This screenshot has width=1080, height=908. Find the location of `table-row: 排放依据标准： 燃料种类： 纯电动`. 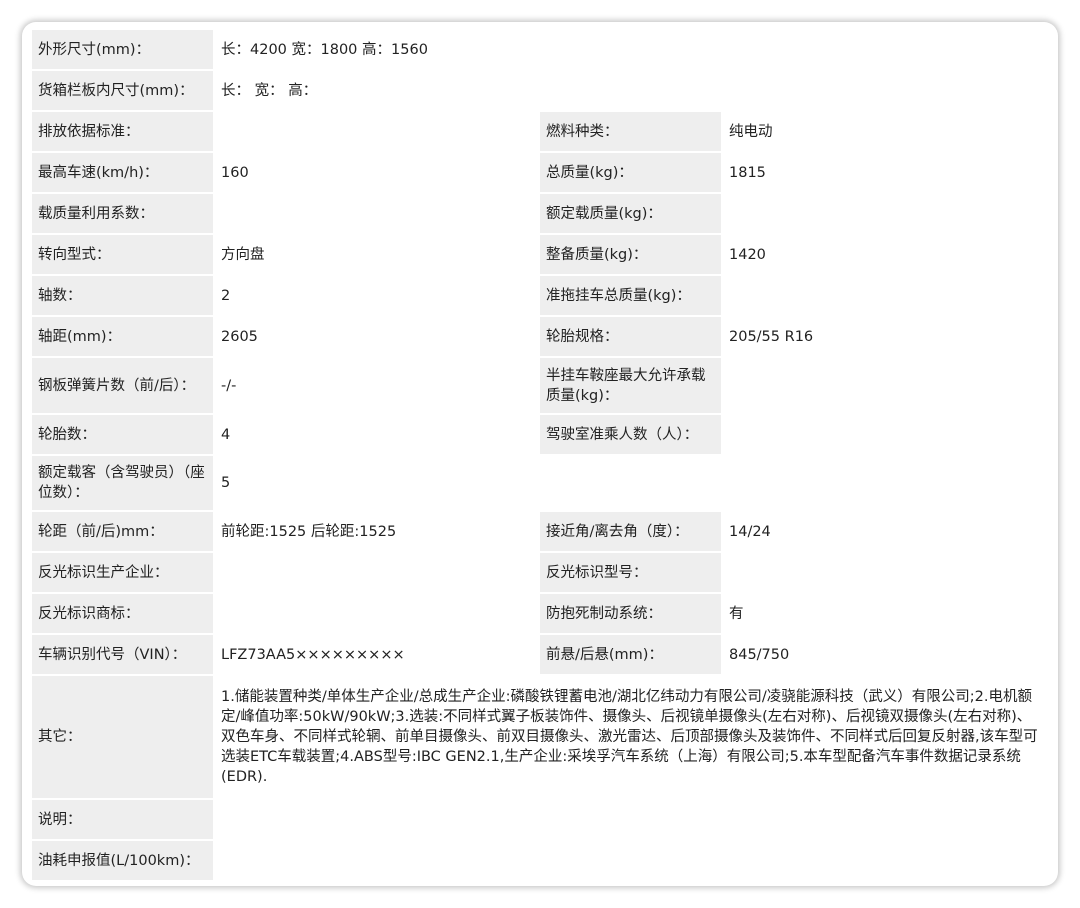

table-row: 排放依据标准： 燃料种类： 纯电动 is located at coordinates (541, 131).